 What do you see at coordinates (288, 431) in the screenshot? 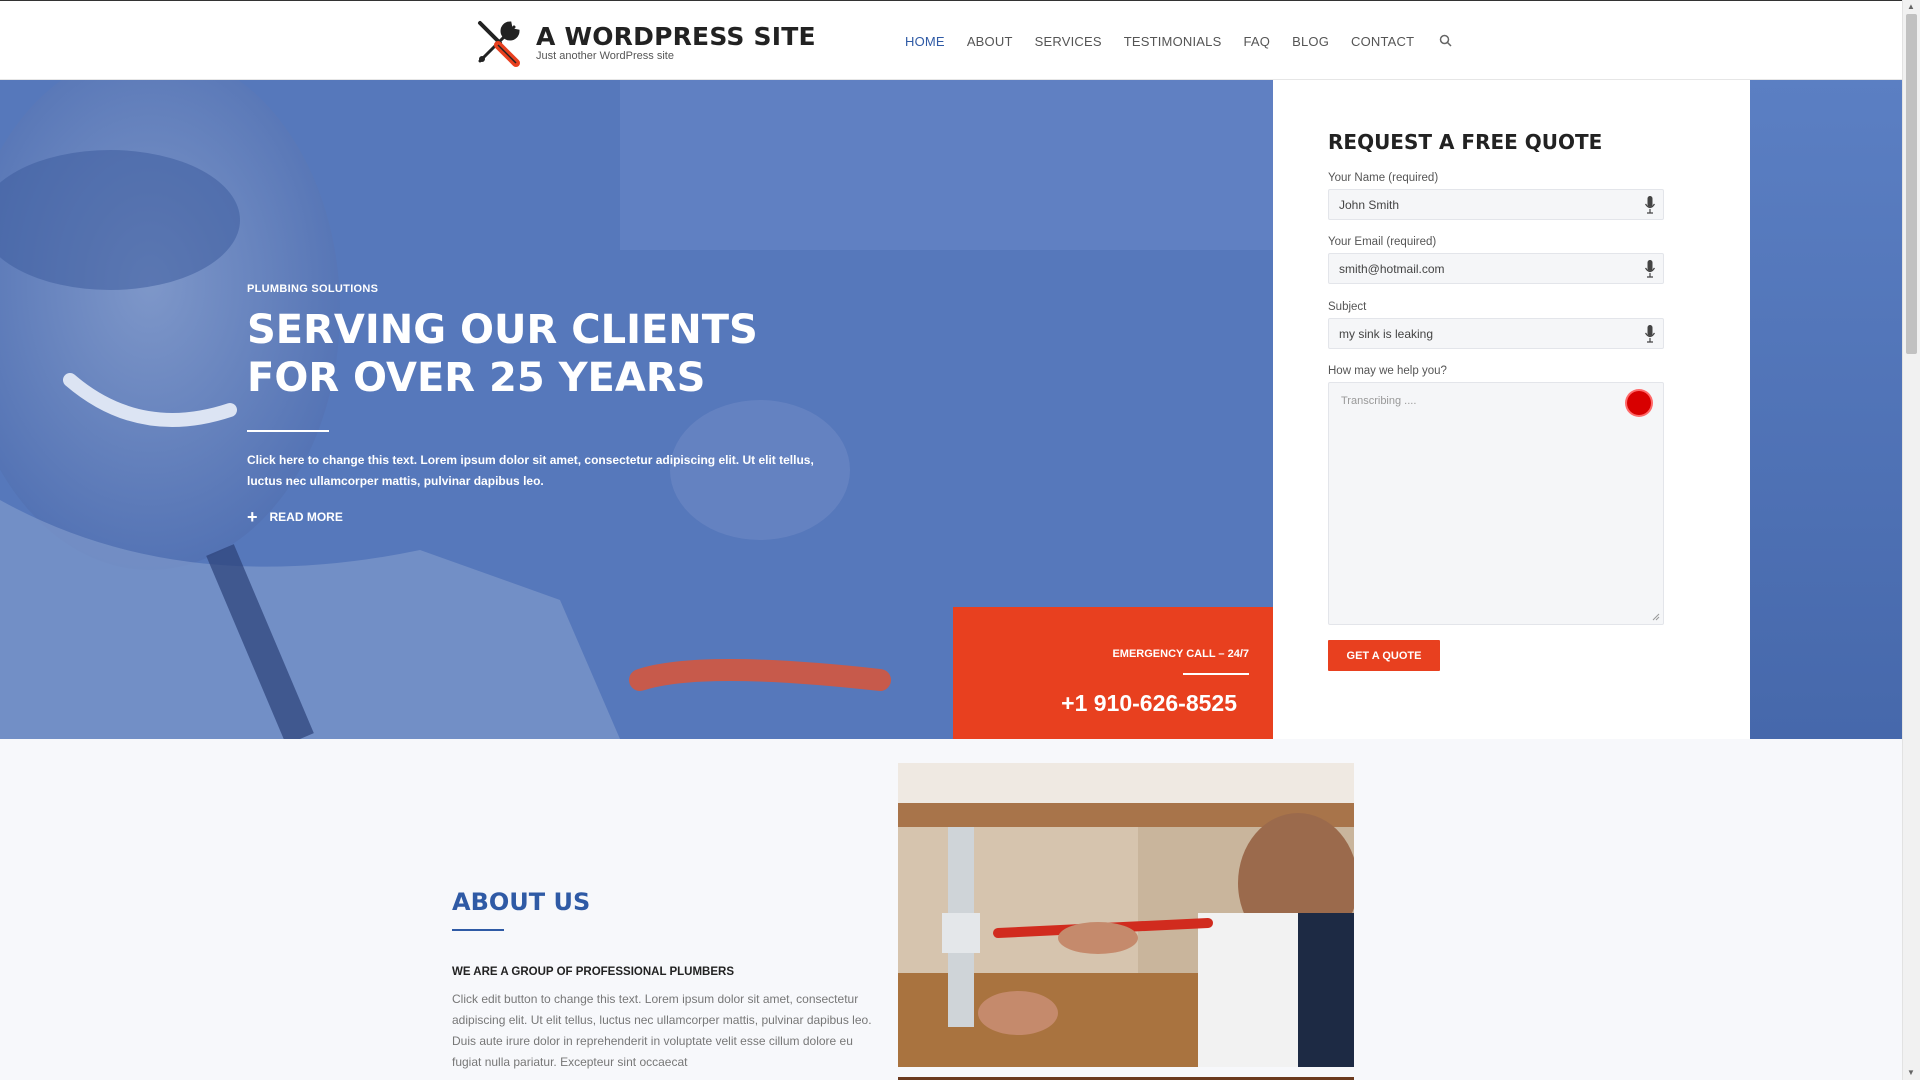
I see `hero-divider` at bounding box center [288, 431].